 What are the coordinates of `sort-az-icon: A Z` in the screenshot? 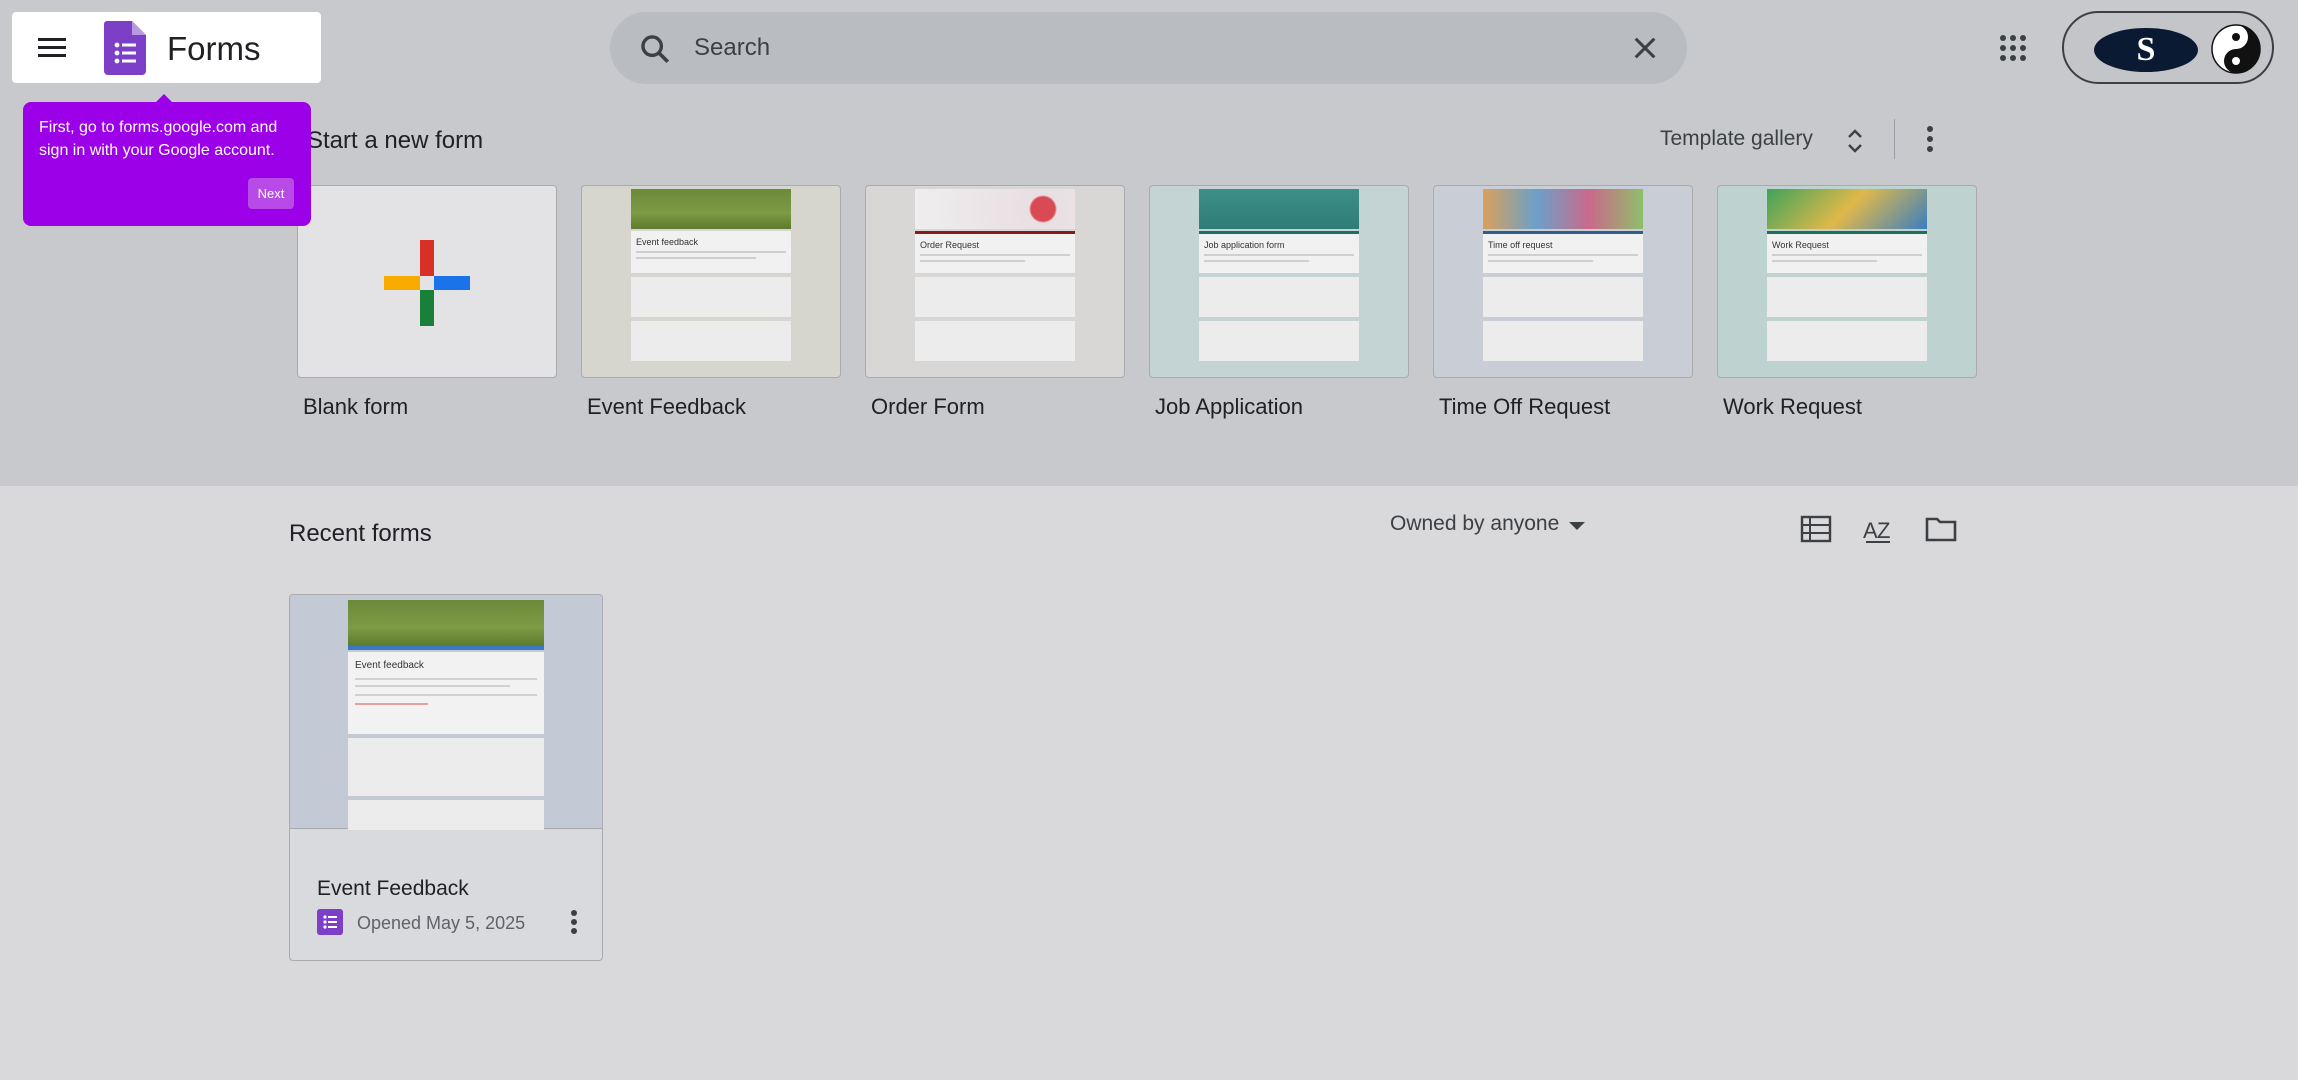 It's located at (1878, 529).